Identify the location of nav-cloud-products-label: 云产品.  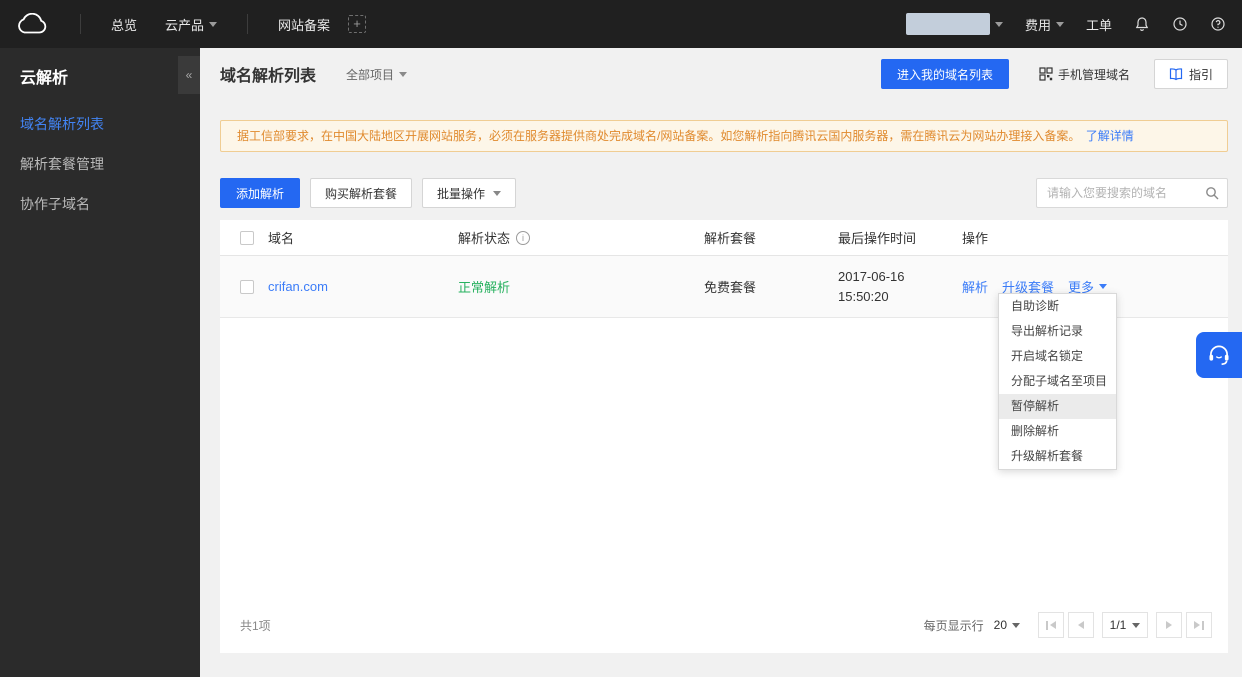
(185, 25).